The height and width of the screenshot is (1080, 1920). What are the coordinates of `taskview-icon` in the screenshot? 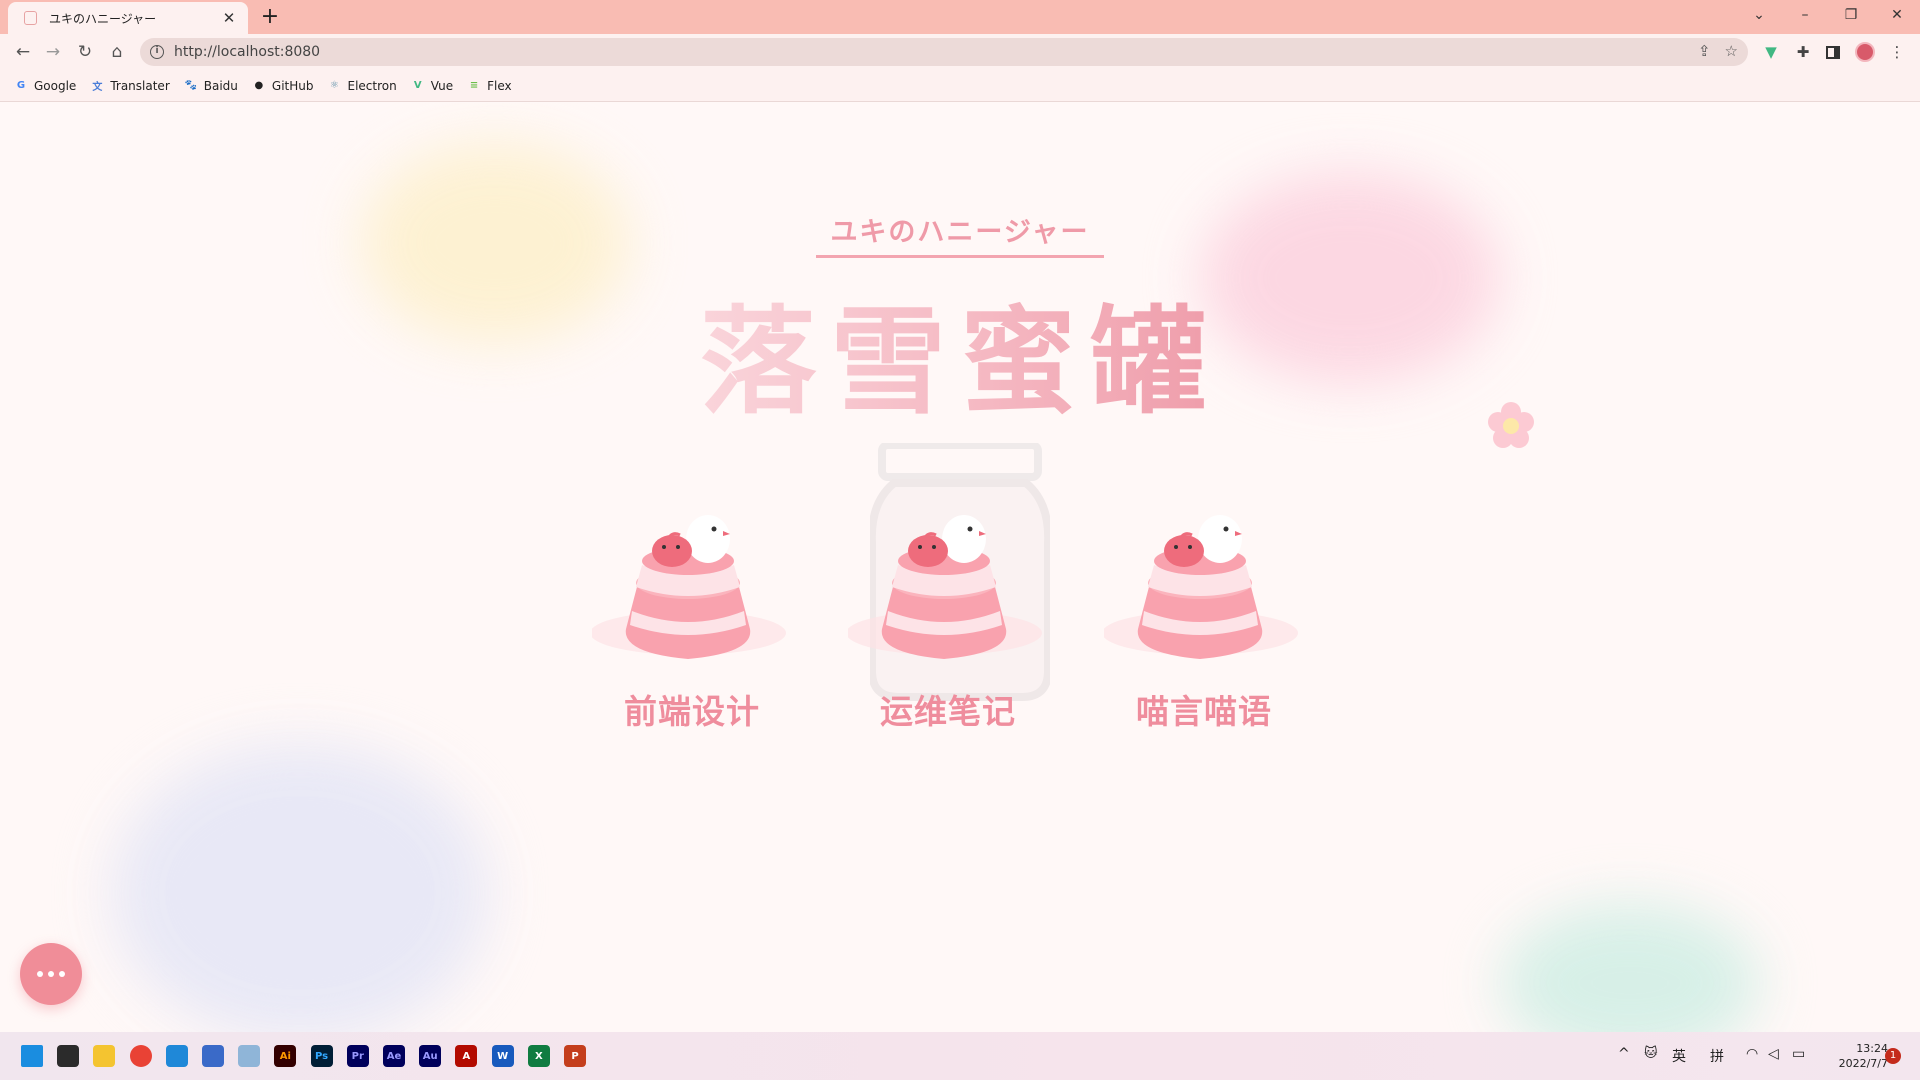 It's located at (68, 1056).